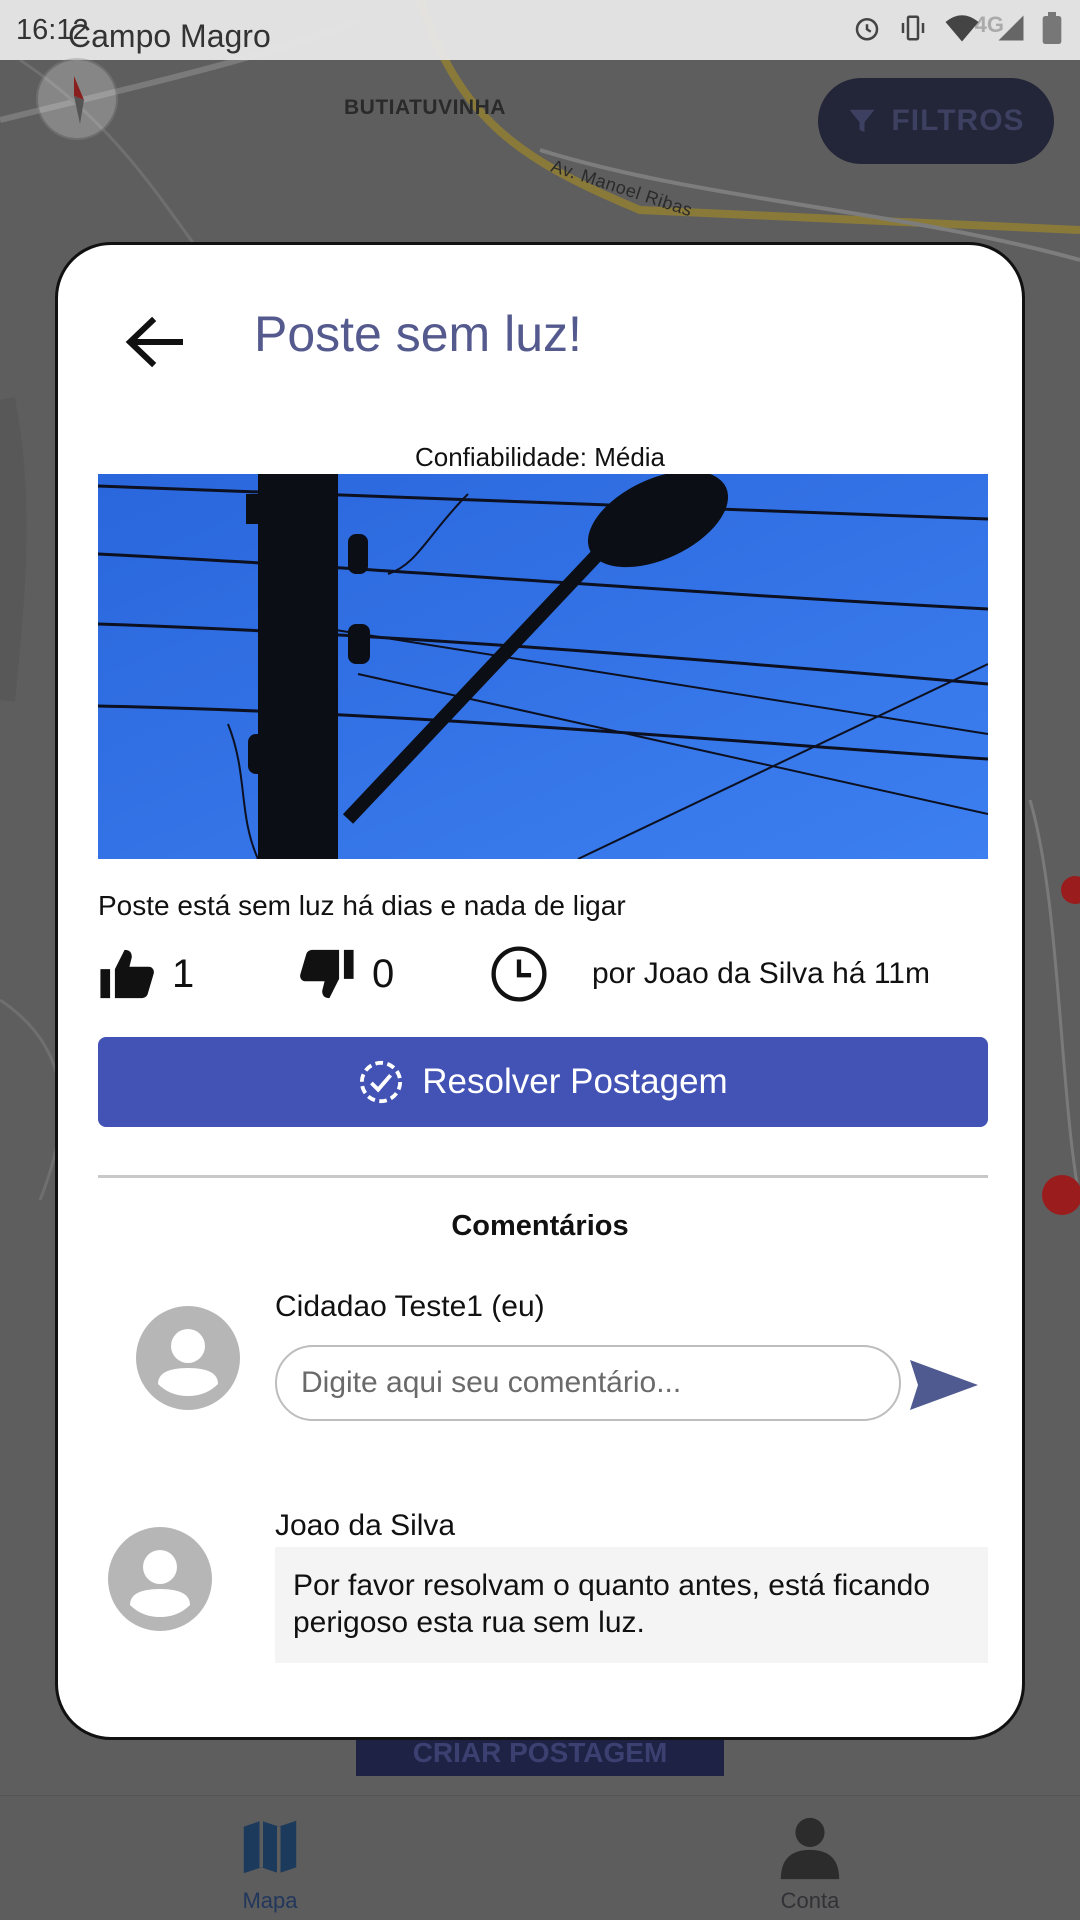  What do you see at coordinates (1052, 28) in the screenshot?
I see `battery-icon` at bounding box center [1052, 28].